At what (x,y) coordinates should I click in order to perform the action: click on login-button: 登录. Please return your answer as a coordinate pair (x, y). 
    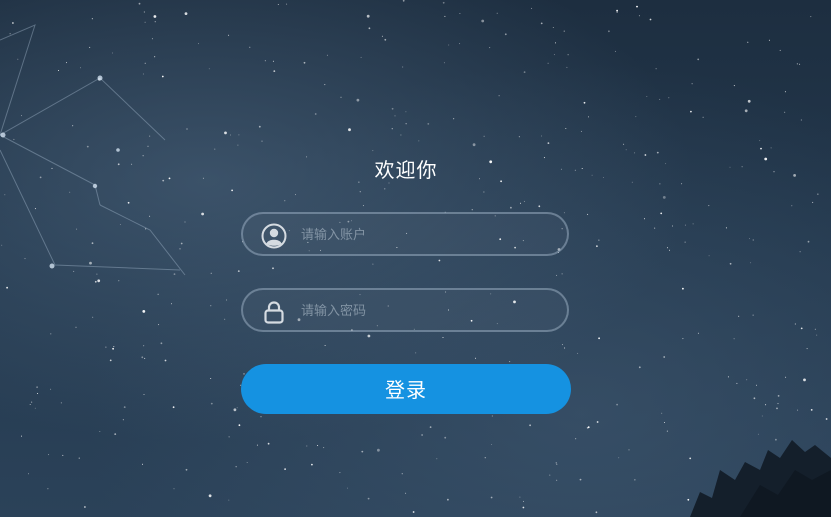
    Looking at the image, I should click on (406, 389).